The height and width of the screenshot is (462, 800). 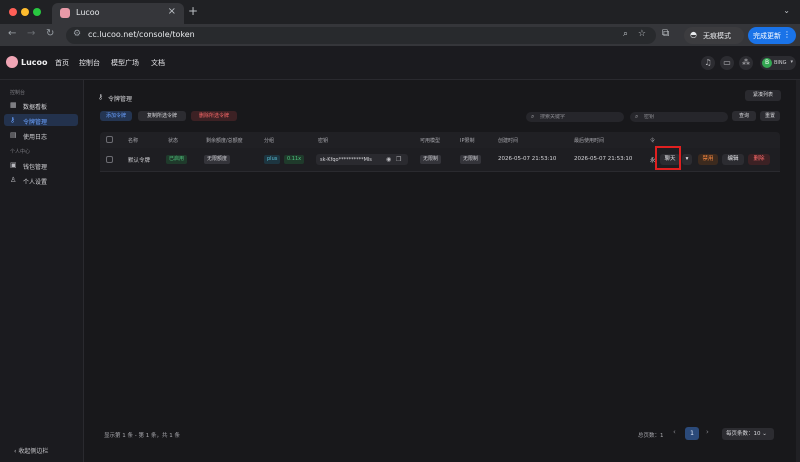 I want to click on sidebar-item-label: 钱包管理, so click(x=35, y=167).